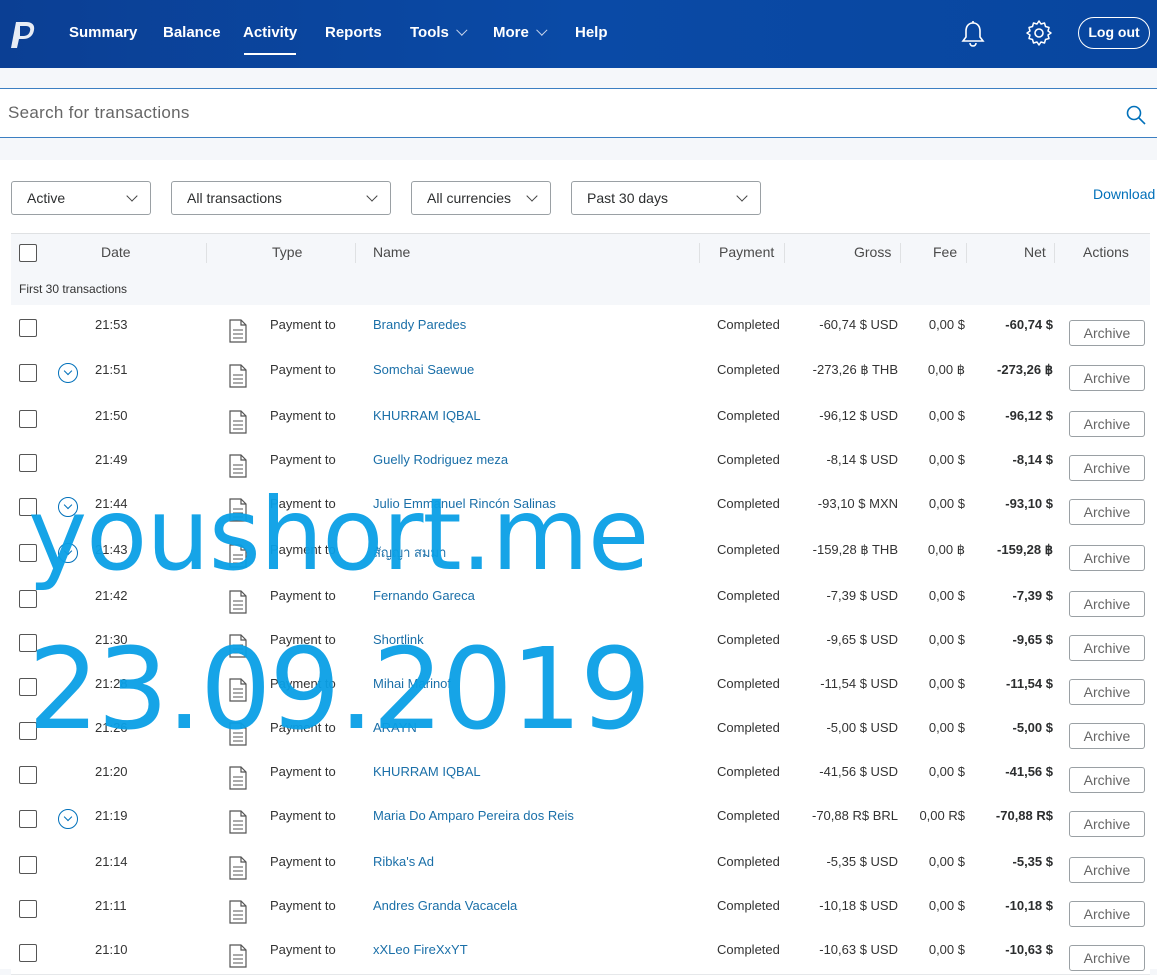  Describe the element at coordinates (1124, 194) in the screenshot. I see `download-link: Download` at that location.